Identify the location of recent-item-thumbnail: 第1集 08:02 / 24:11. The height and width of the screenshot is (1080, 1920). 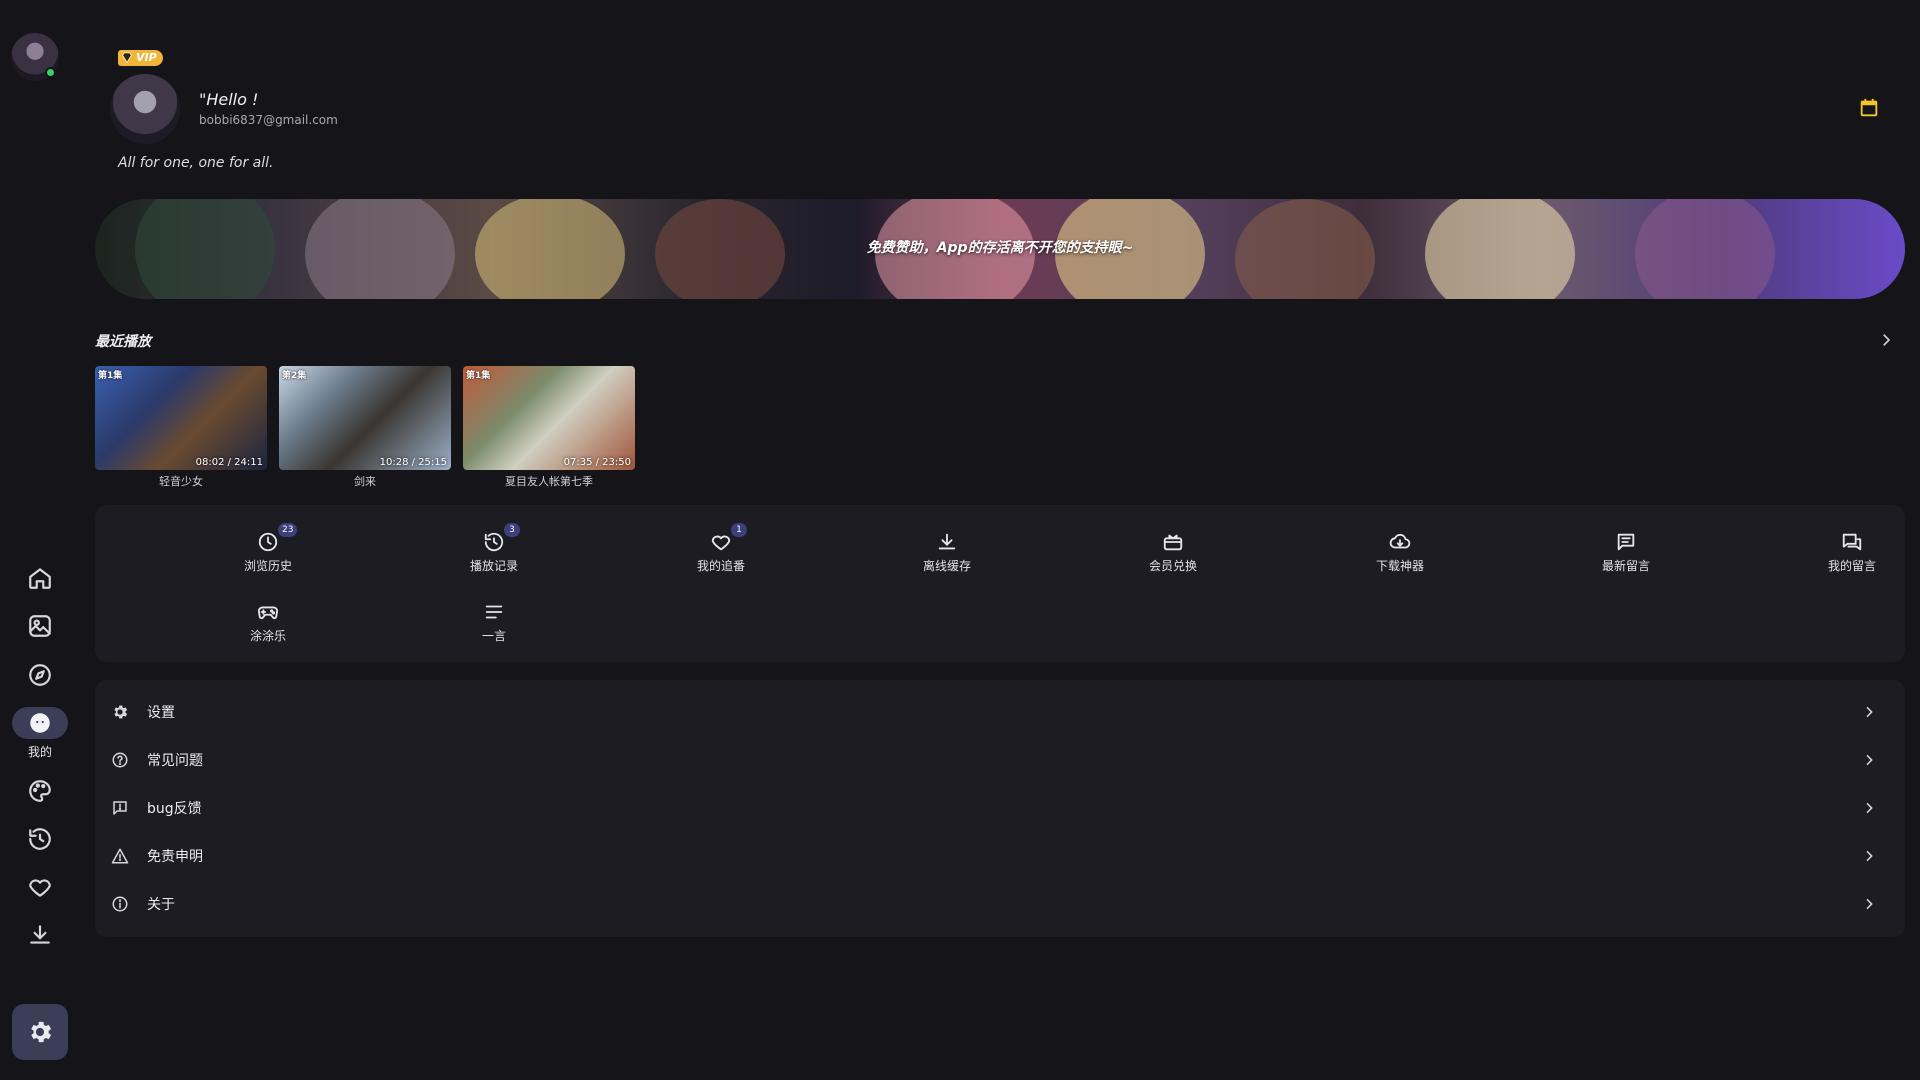
(181, 418).